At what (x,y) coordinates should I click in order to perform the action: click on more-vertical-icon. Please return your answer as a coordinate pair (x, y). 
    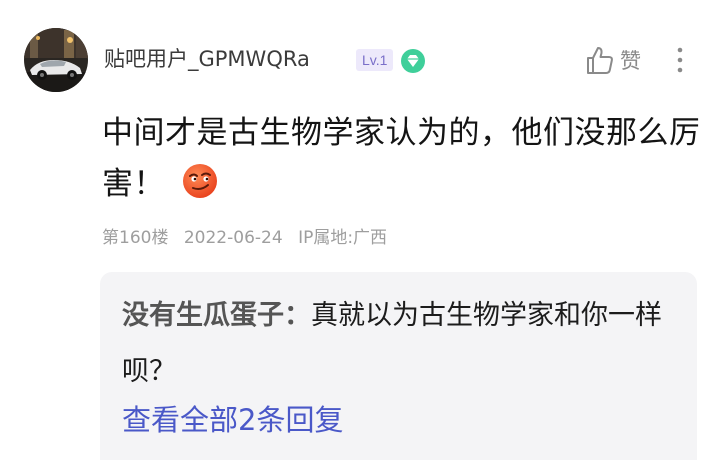
    Looking at the image, I should click on (680, 60).